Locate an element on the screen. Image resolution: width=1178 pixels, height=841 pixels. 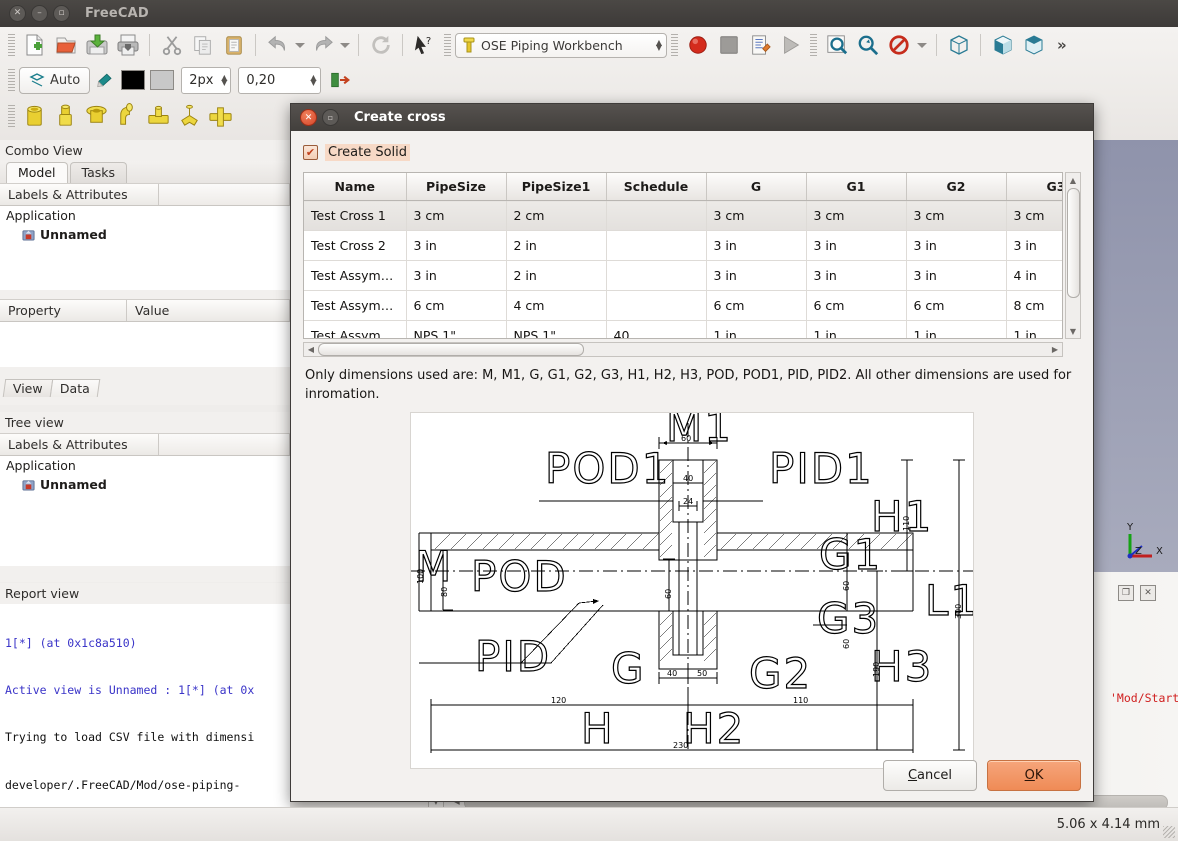
column-header-g: G is located at coordinates (756, 187).